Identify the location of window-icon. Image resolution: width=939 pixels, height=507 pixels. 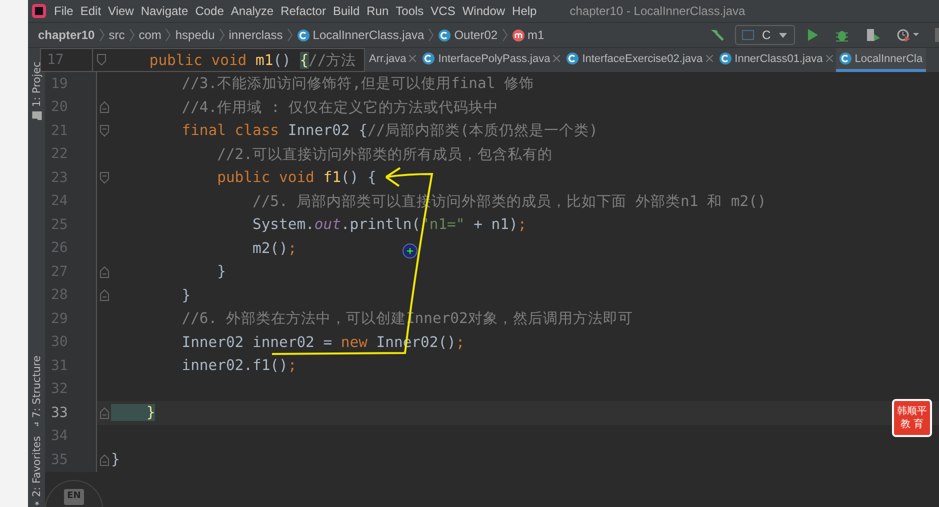
(748, 35).